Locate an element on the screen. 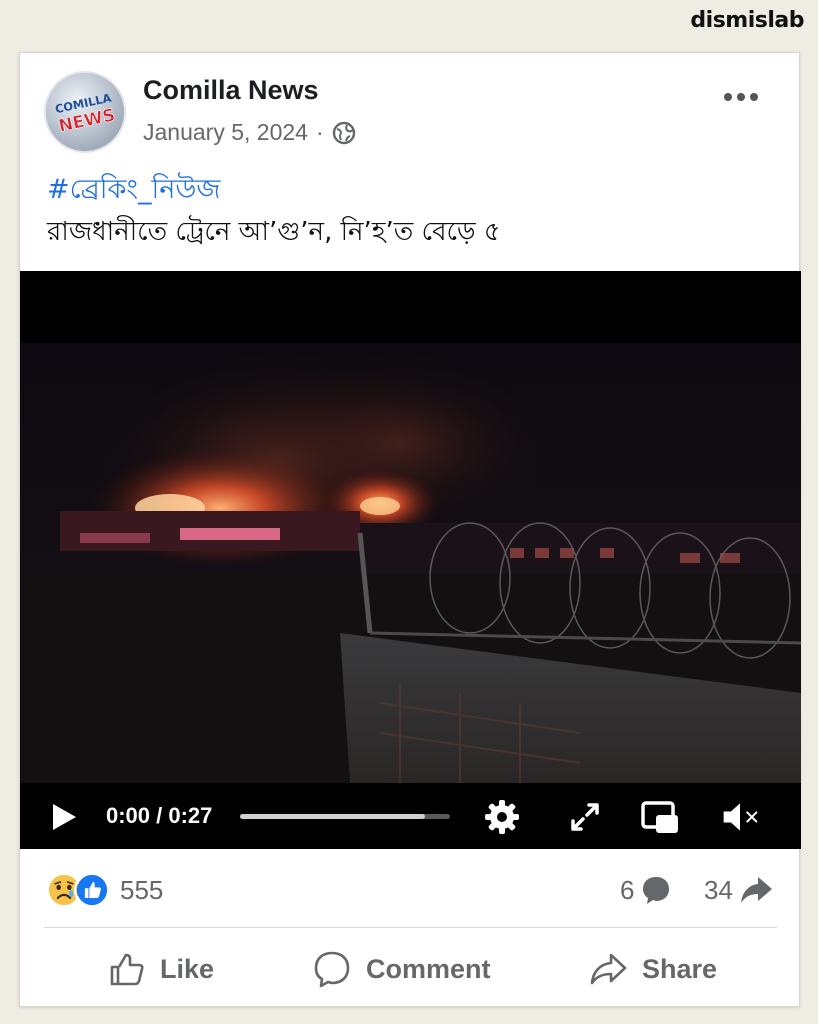 The width and height of the screenshot is (818, 1024). thumbs-up-icon is located at coordinates (127, 969).